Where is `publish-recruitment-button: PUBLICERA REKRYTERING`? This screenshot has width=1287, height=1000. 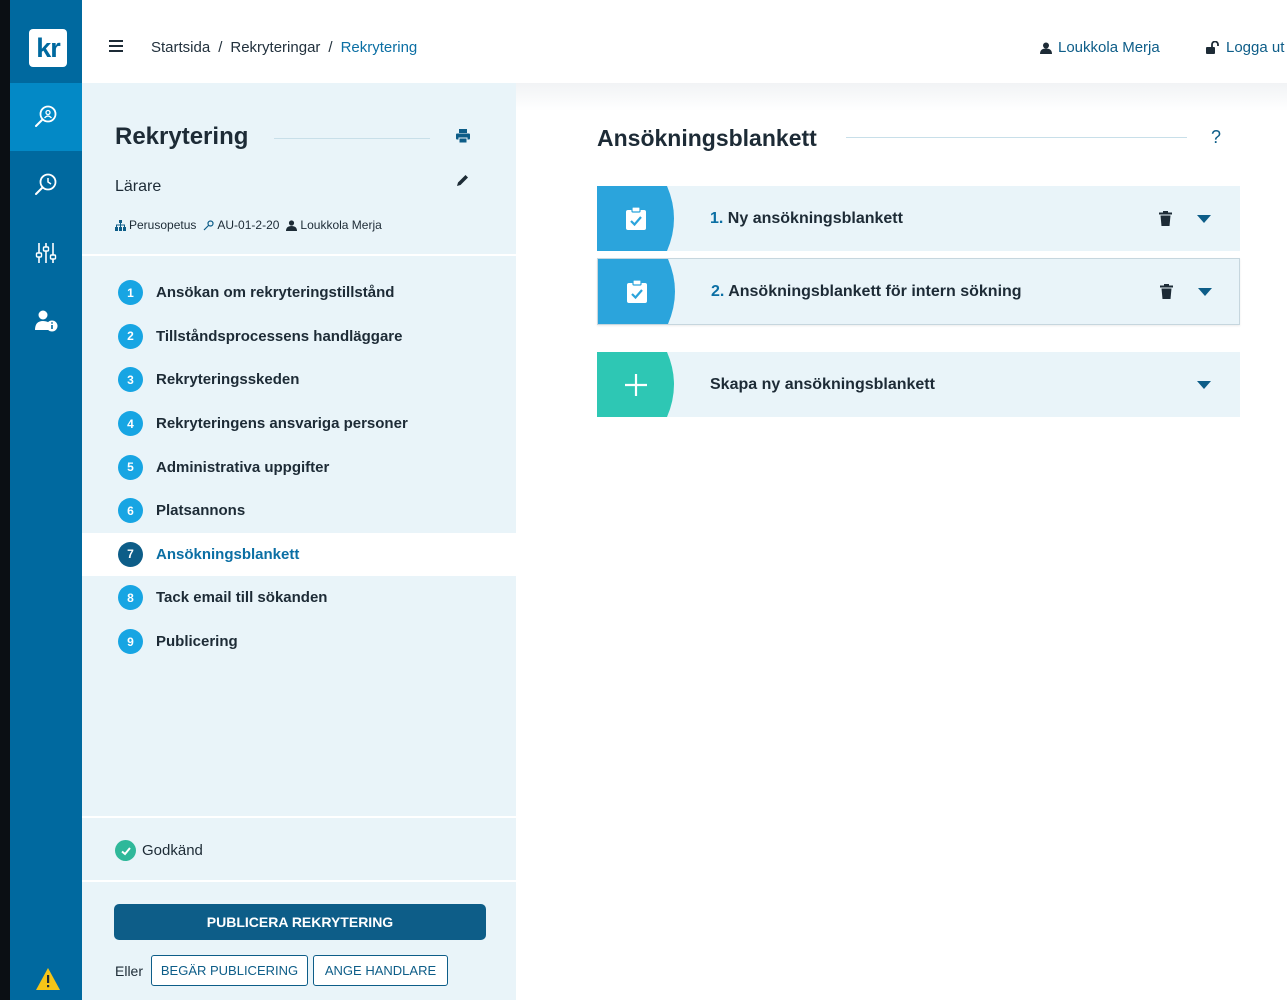
publish-recruitment-button: PUBLICERA REKRYTERING is located at coordinates (300, 922).